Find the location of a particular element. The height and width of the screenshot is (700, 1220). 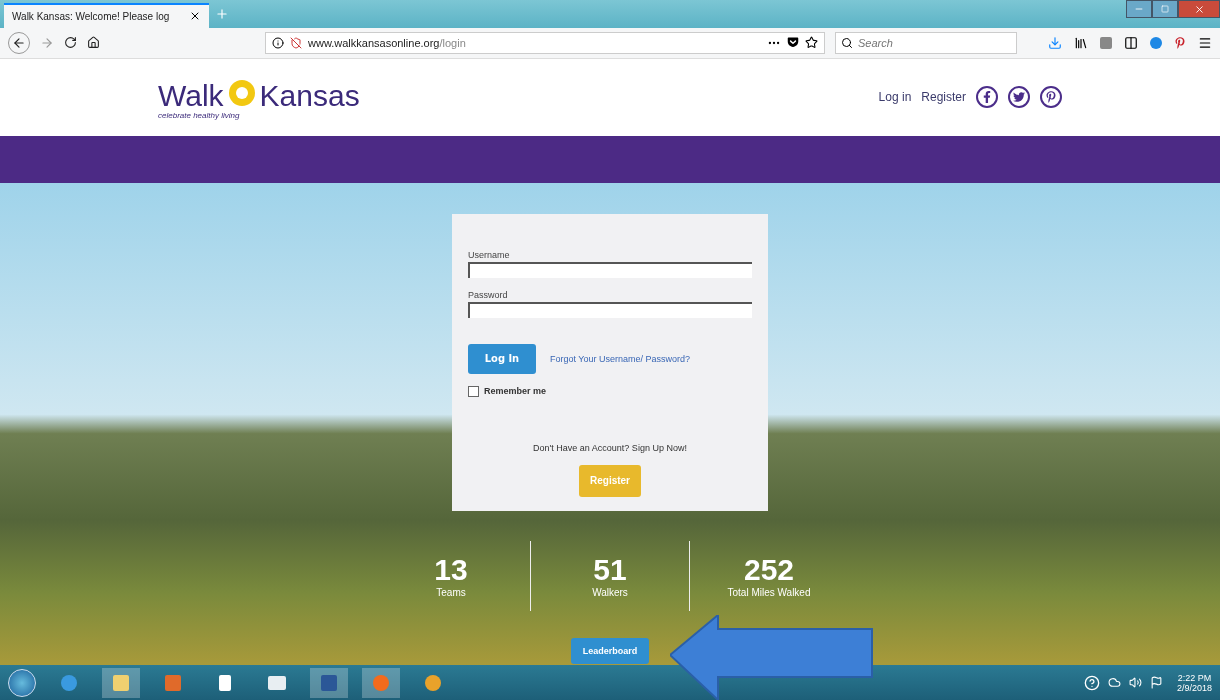

volume-icon is located at coordinates (1135, 683).